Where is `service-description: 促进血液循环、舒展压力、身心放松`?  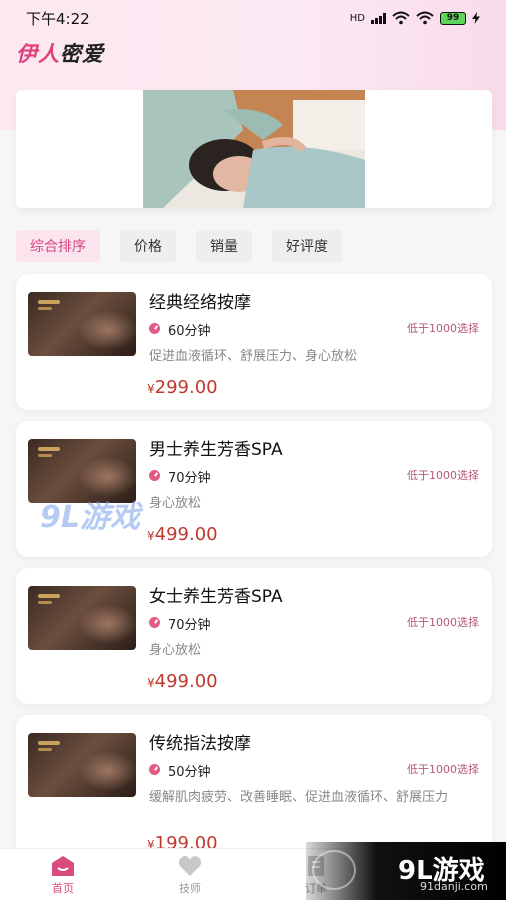
service-description: 促进血液循环、舒展压力、身心放松 is located at coordinates (253, 356).